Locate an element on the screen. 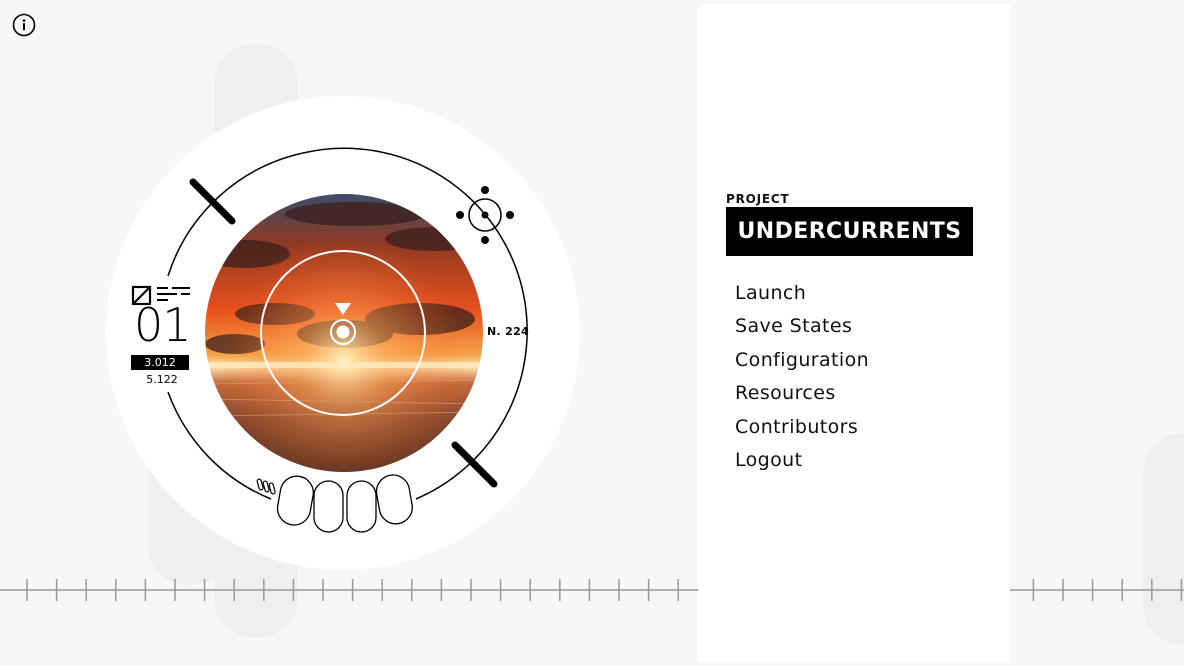  dial-index: 01 is located at coordinates (163, 325).